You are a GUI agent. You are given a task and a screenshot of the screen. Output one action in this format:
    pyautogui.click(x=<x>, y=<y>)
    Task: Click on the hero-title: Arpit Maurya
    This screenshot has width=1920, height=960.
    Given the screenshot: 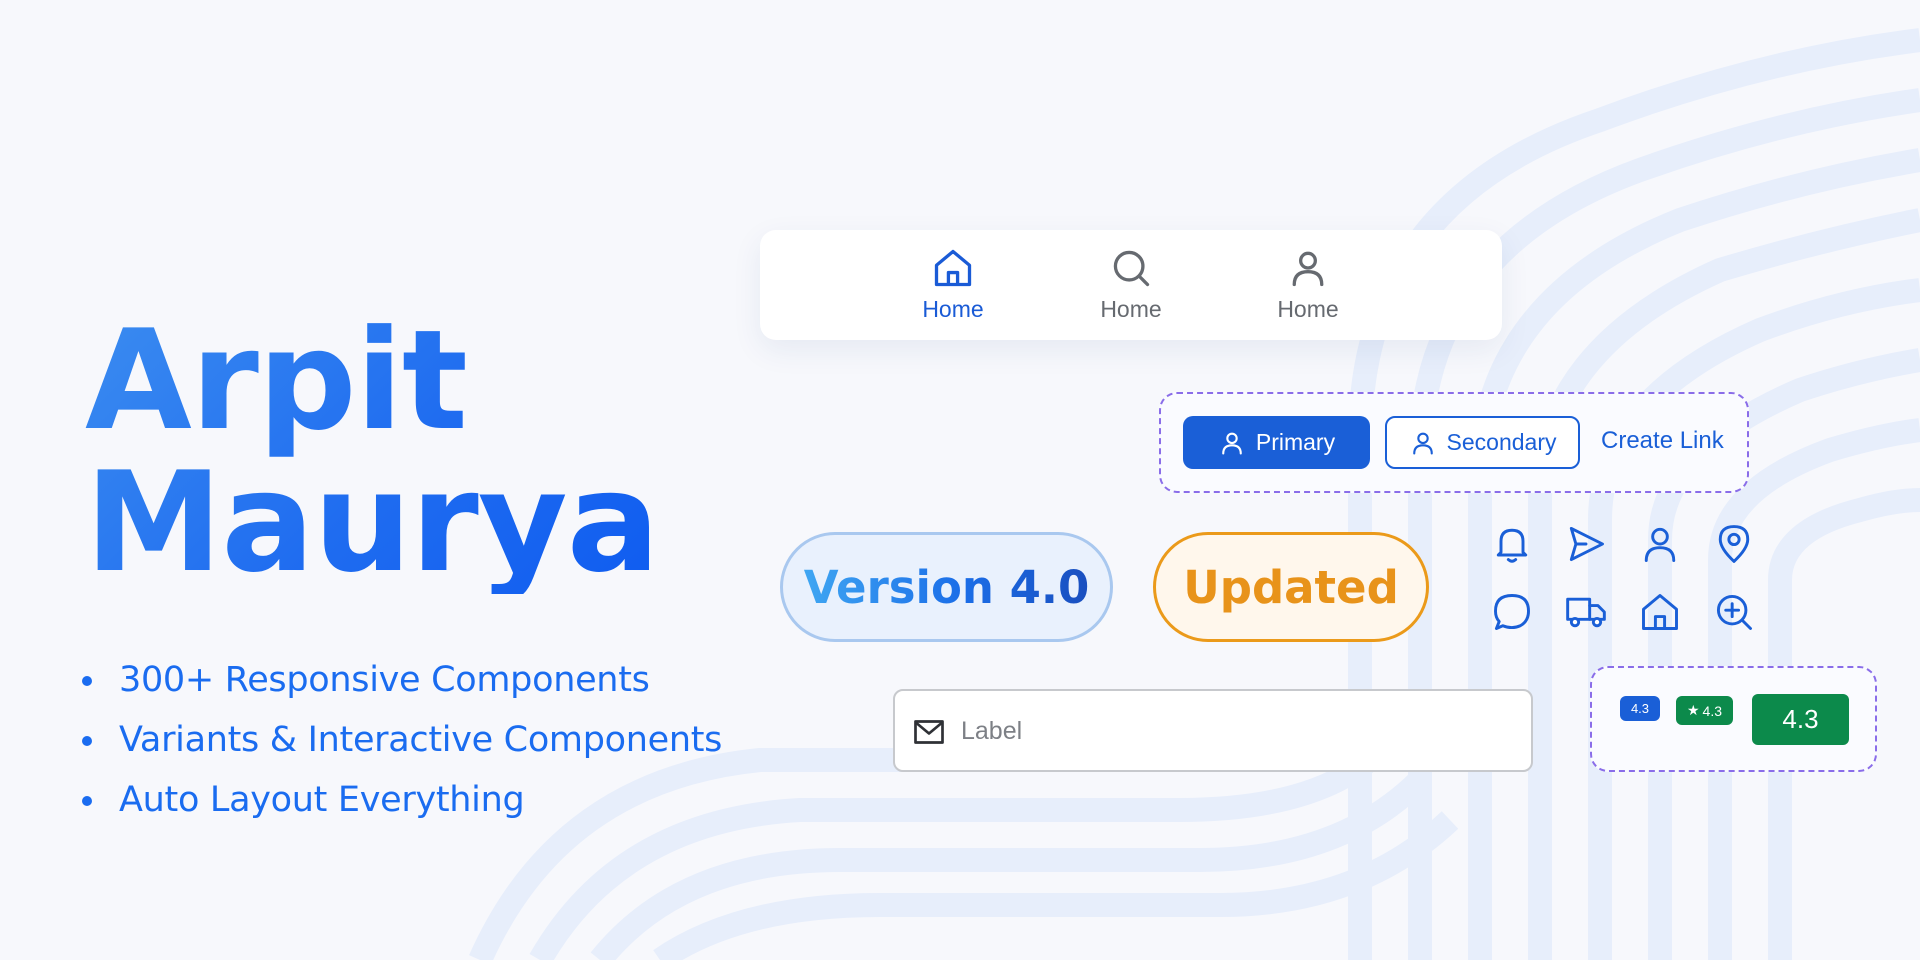 What is the action you would take?
    pyautogui.click(x=372, y=452)
    